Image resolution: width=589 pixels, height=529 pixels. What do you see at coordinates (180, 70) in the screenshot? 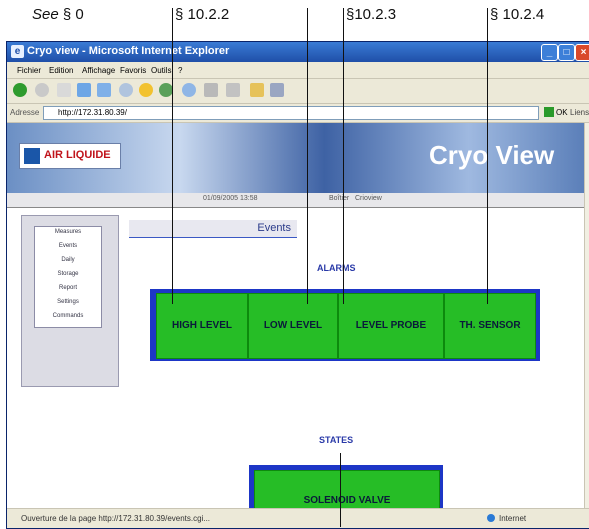
I see `menu-help: ?` at bounding box center [180, 70].